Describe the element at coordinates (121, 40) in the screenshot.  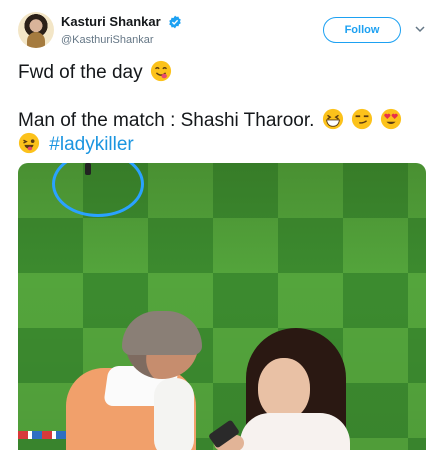
I see `handle: @KasthuriShankar` at that location.